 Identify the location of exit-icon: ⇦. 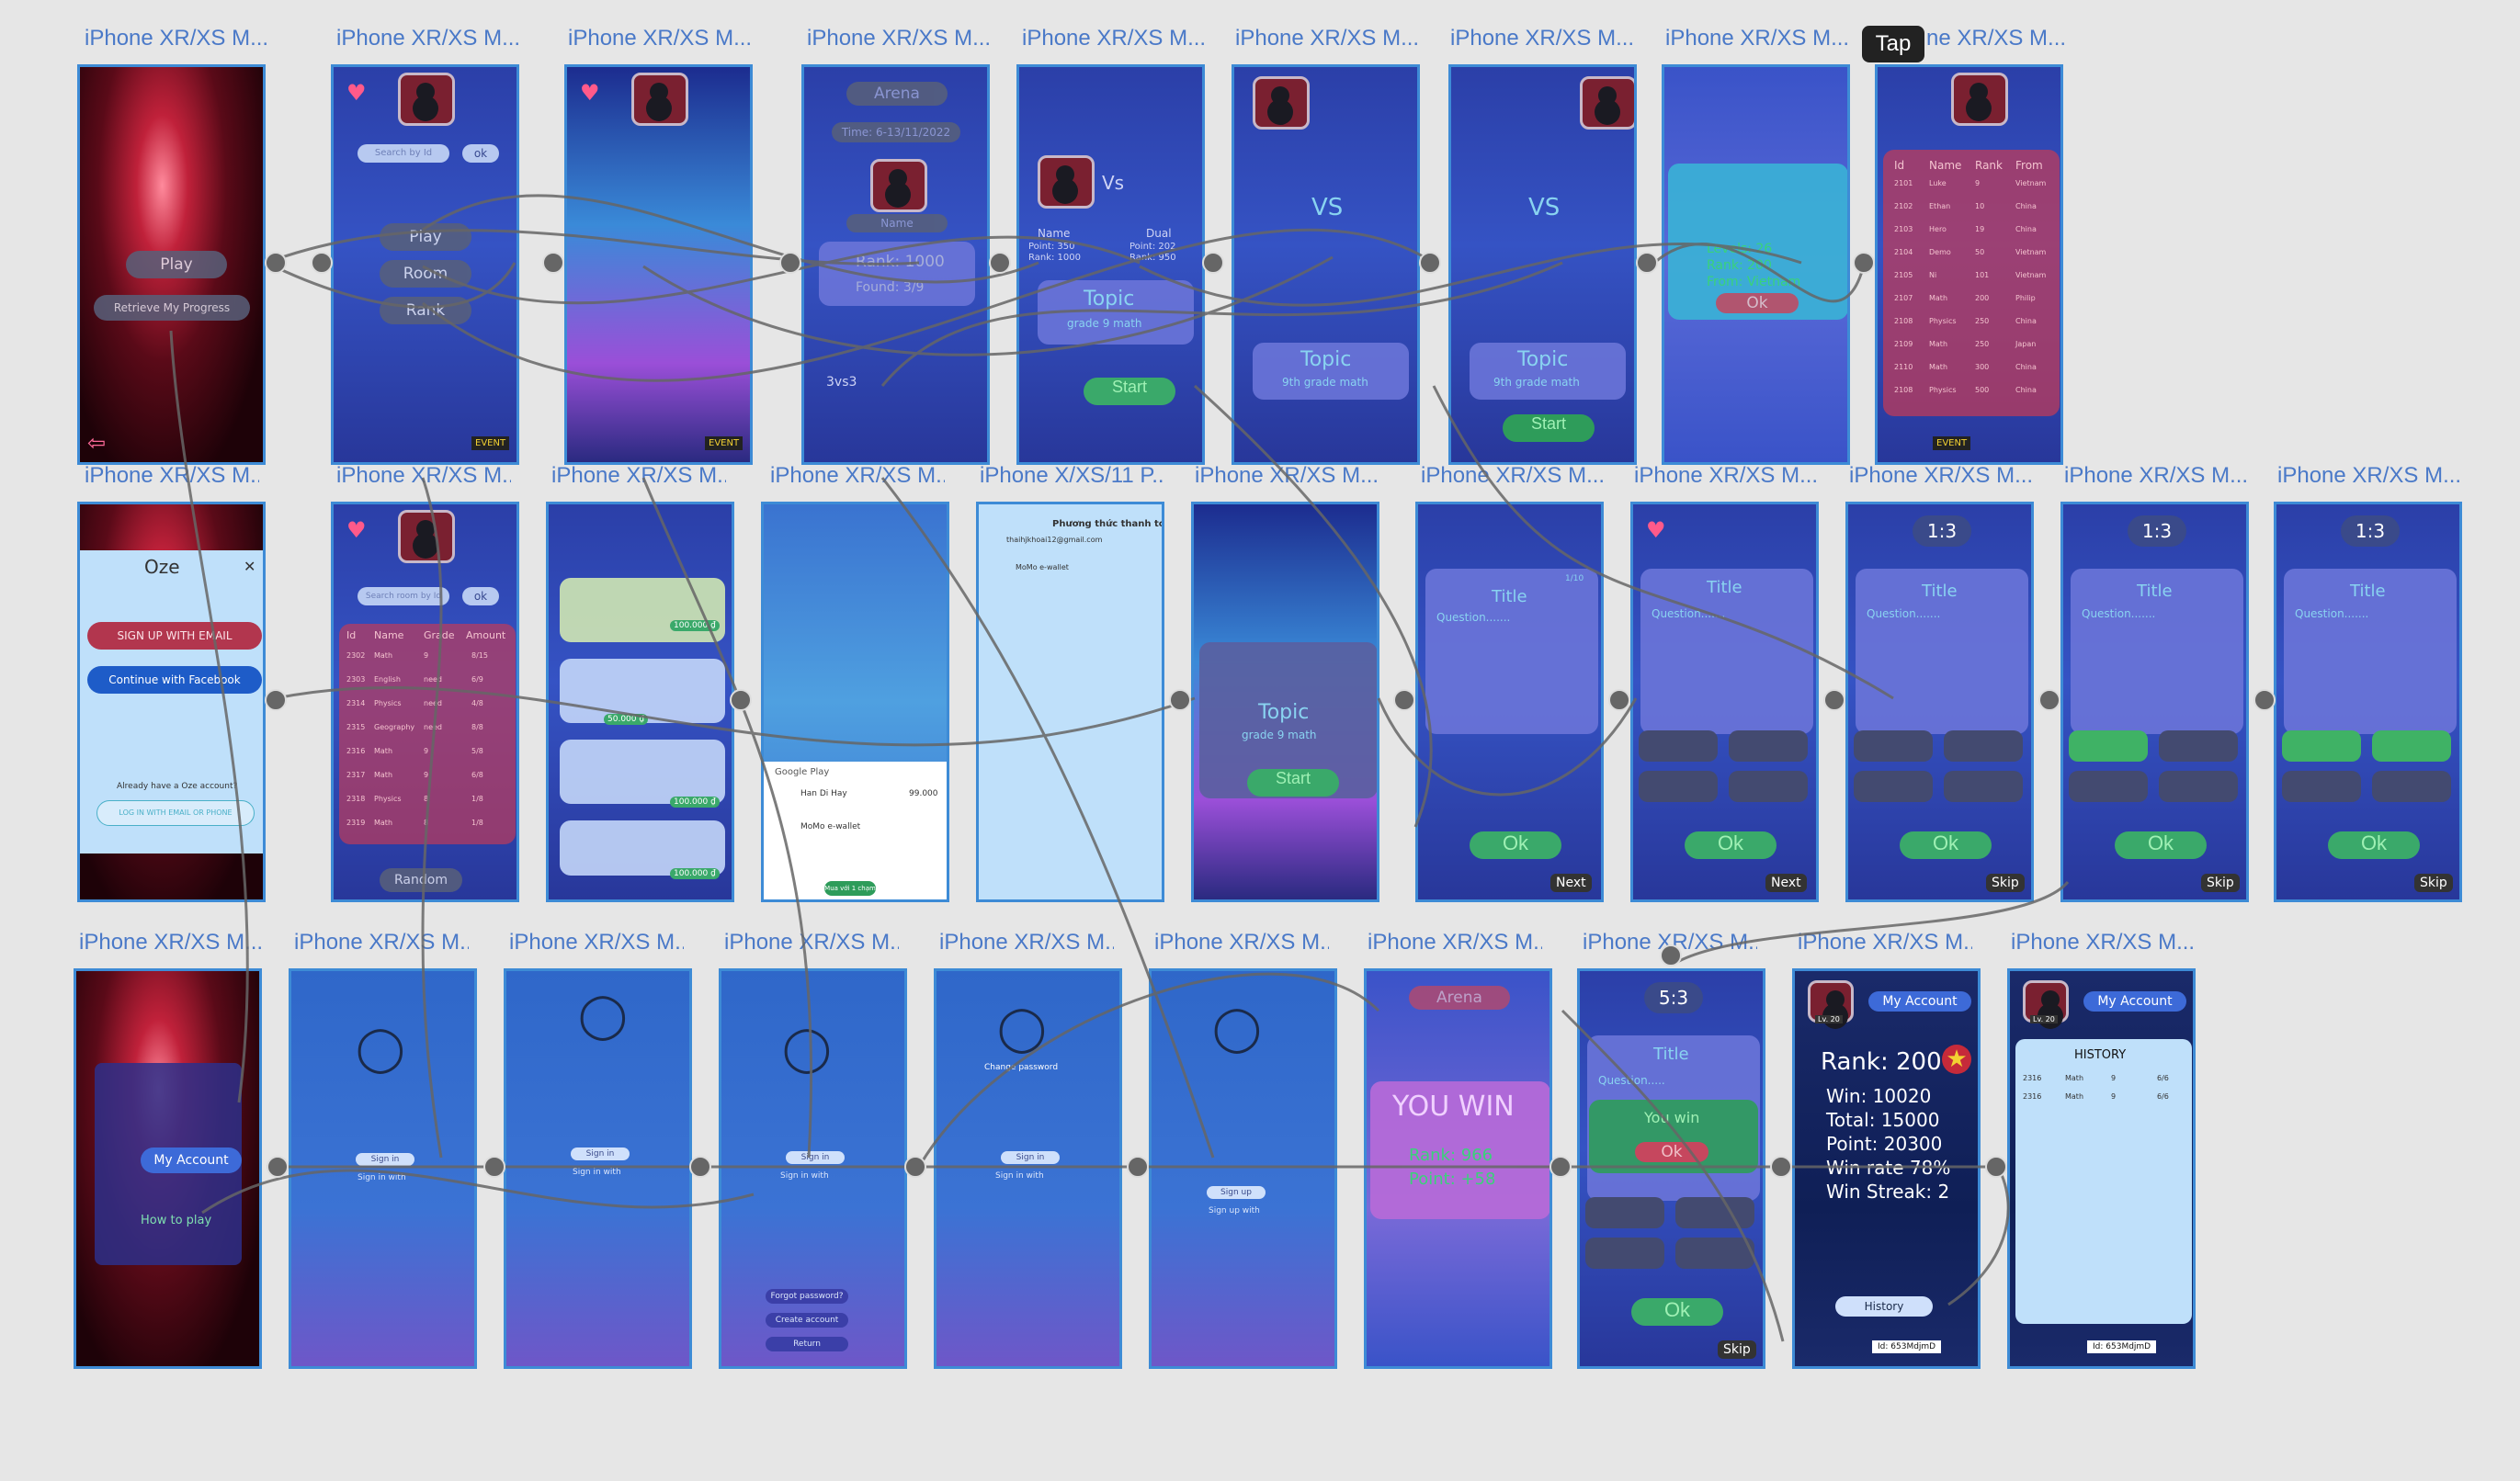
(96, 443).